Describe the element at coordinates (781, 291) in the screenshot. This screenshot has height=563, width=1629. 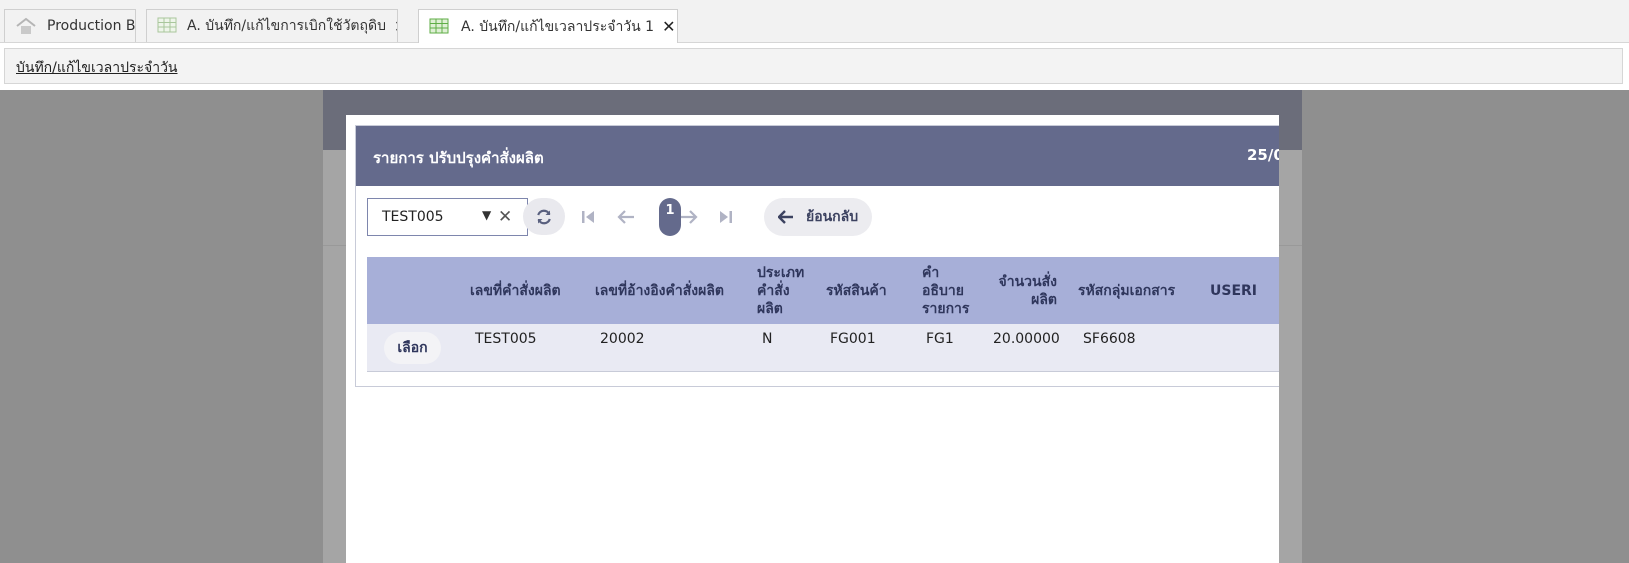
I see `column-header-order-type: ประเภท คำสั่ง ผลิต` at that location.